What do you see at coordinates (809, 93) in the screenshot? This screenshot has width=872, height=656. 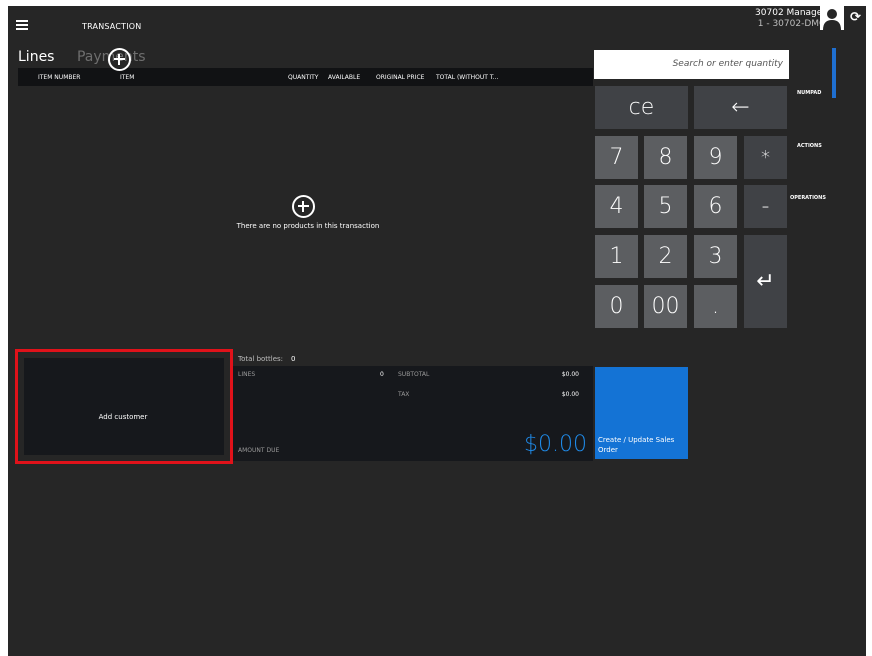 I see `side-tab-numpad: NUMPAD` at bounding box center [809, 93].